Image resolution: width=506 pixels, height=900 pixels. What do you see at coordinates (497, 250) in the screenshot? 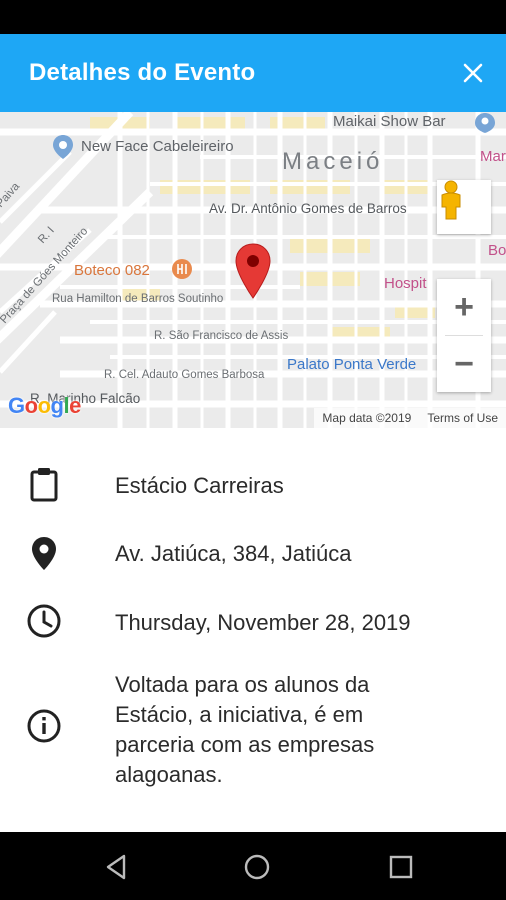
I see `map-poi-label: Bo` at bounding box center [497, 250].